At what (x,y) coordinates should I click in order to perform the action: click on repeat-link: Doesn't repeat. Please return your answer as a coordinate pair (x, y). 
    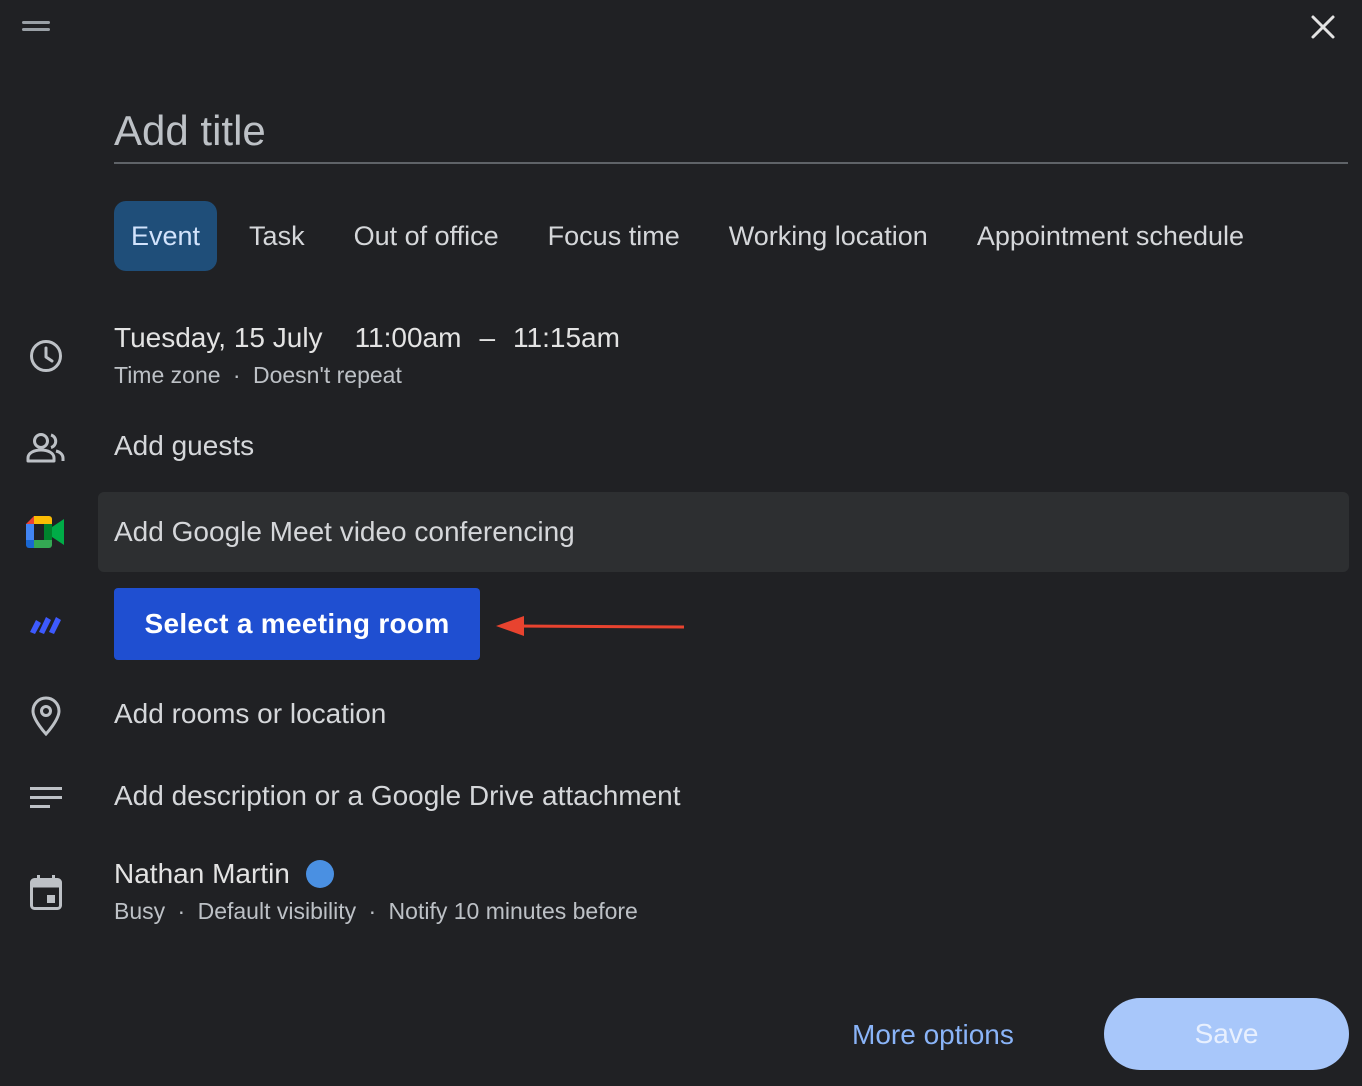
    Looking at the image, I should click on (327, 375).